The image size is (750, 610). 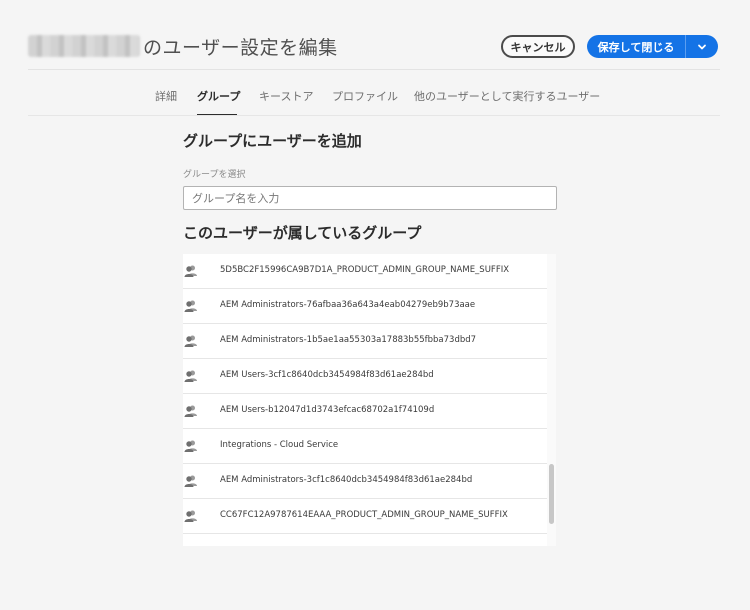 What do you see at coordinates (214, 175) in the screenshot?
I see `group-select-label: グループを選択` at bounding box center [214, 175].